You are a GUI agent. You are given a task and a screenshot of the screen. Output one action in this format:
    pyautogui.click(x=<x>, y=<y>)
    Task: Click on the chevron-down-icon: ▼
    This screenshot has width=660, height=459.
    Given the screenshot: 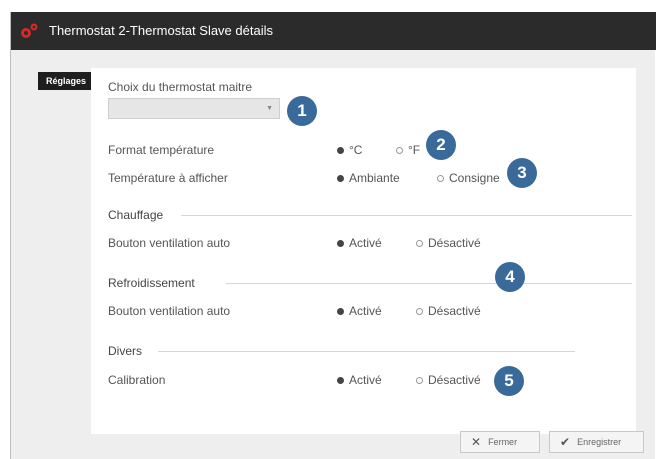 What is the action you would take?
    pyautogui.click(x=269, y=108)
    